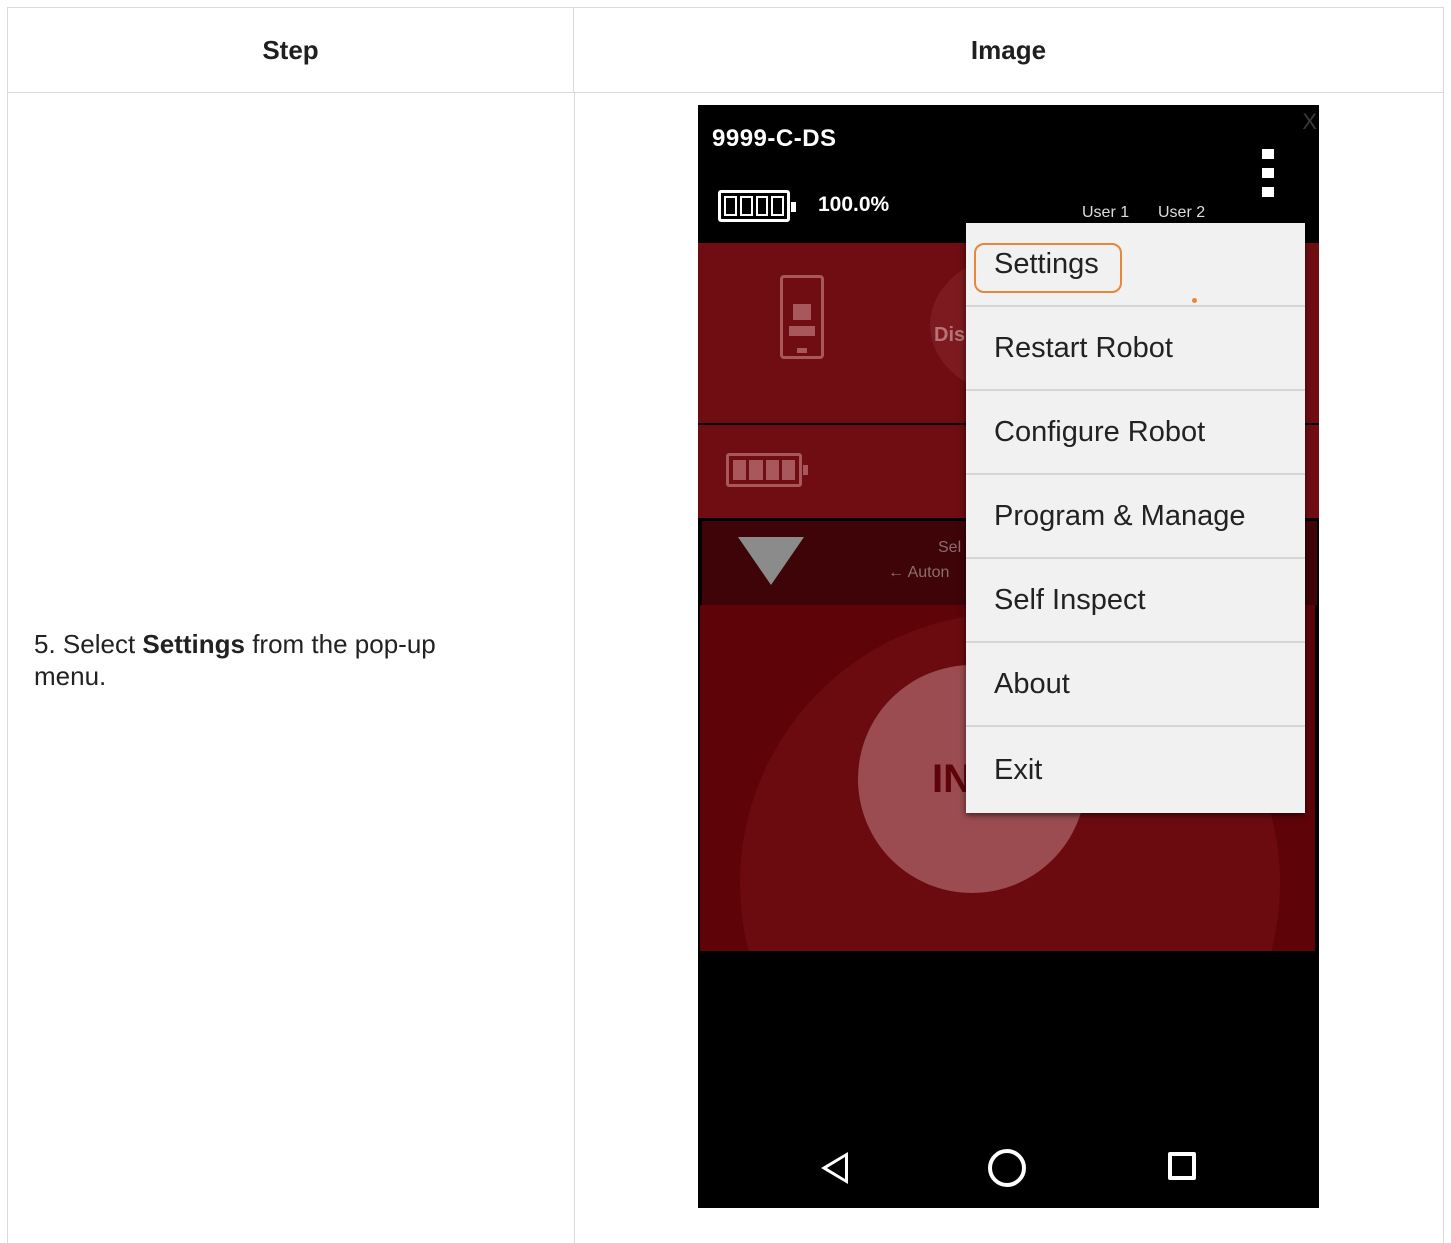  What do you see at coordinates (1194, 300) in the screenshot?
I see `touch-indicator` at bounding box center [1194, 300].